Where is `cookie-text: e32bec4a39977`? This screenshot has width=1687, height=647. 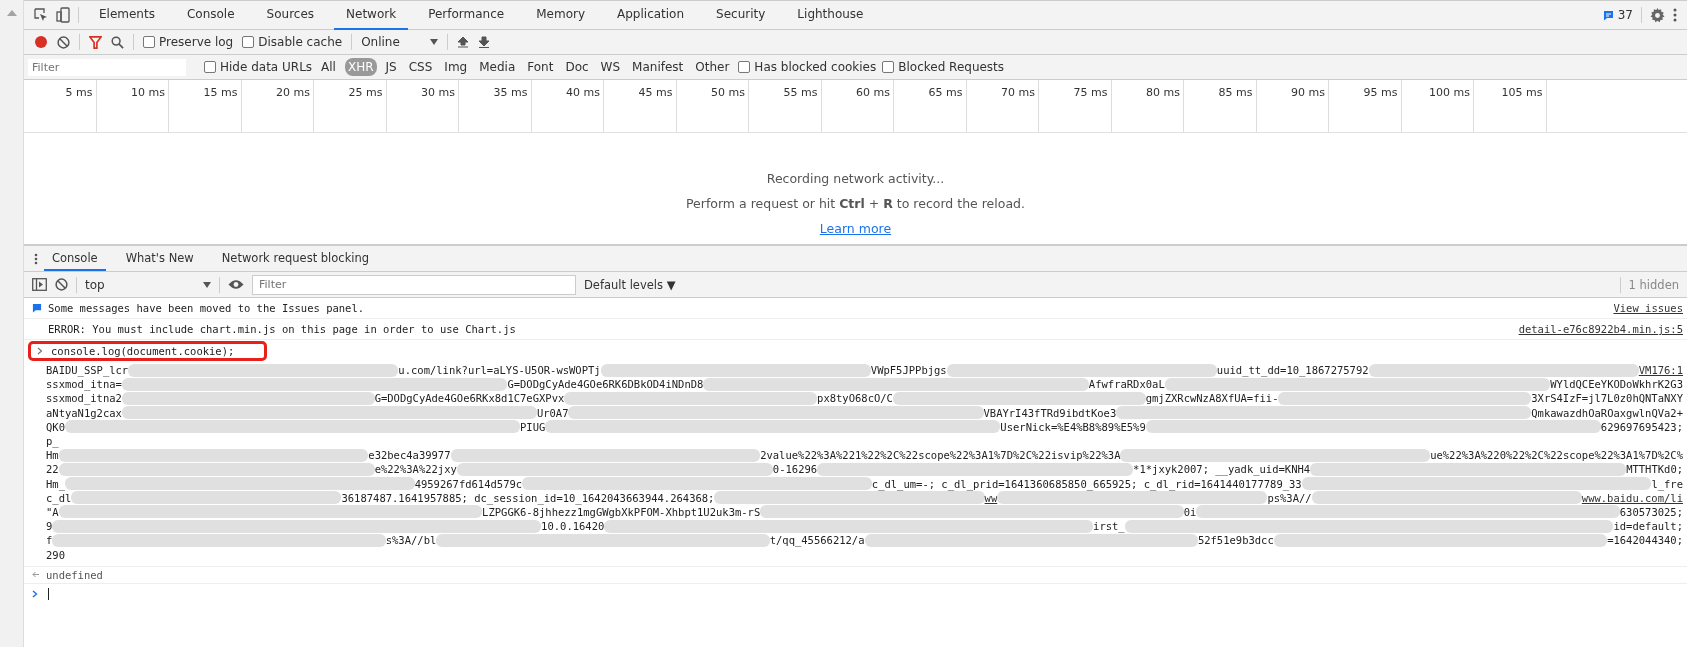
cookie-text: e32bec4a39977 is located at coordinates (409, 455).